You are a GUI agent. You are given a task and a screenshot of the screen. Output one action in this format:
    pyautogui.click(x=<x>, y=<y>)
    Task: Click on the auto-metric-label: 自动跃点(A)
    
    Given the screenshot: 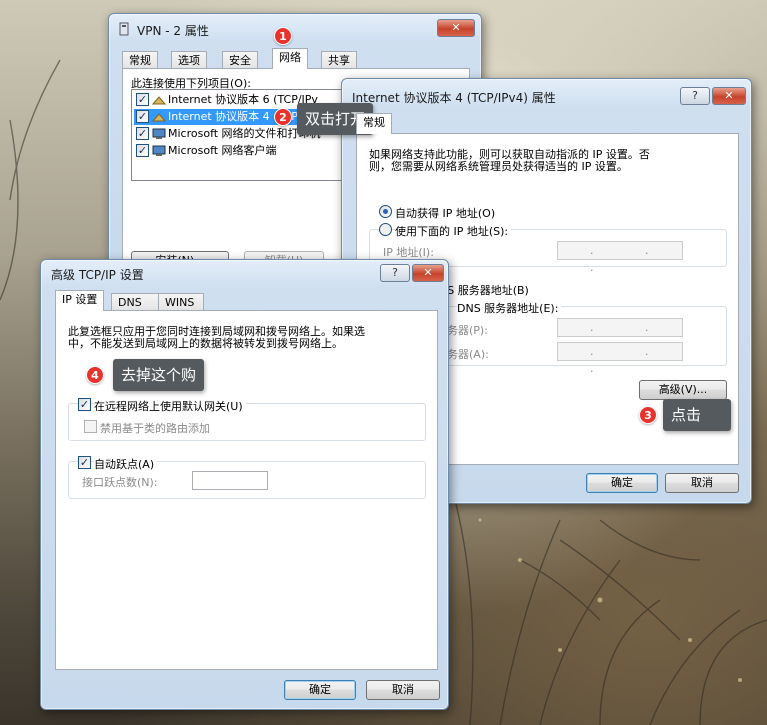 What is the action you would take?
    pyautogui.click(x=126, y=464)
    